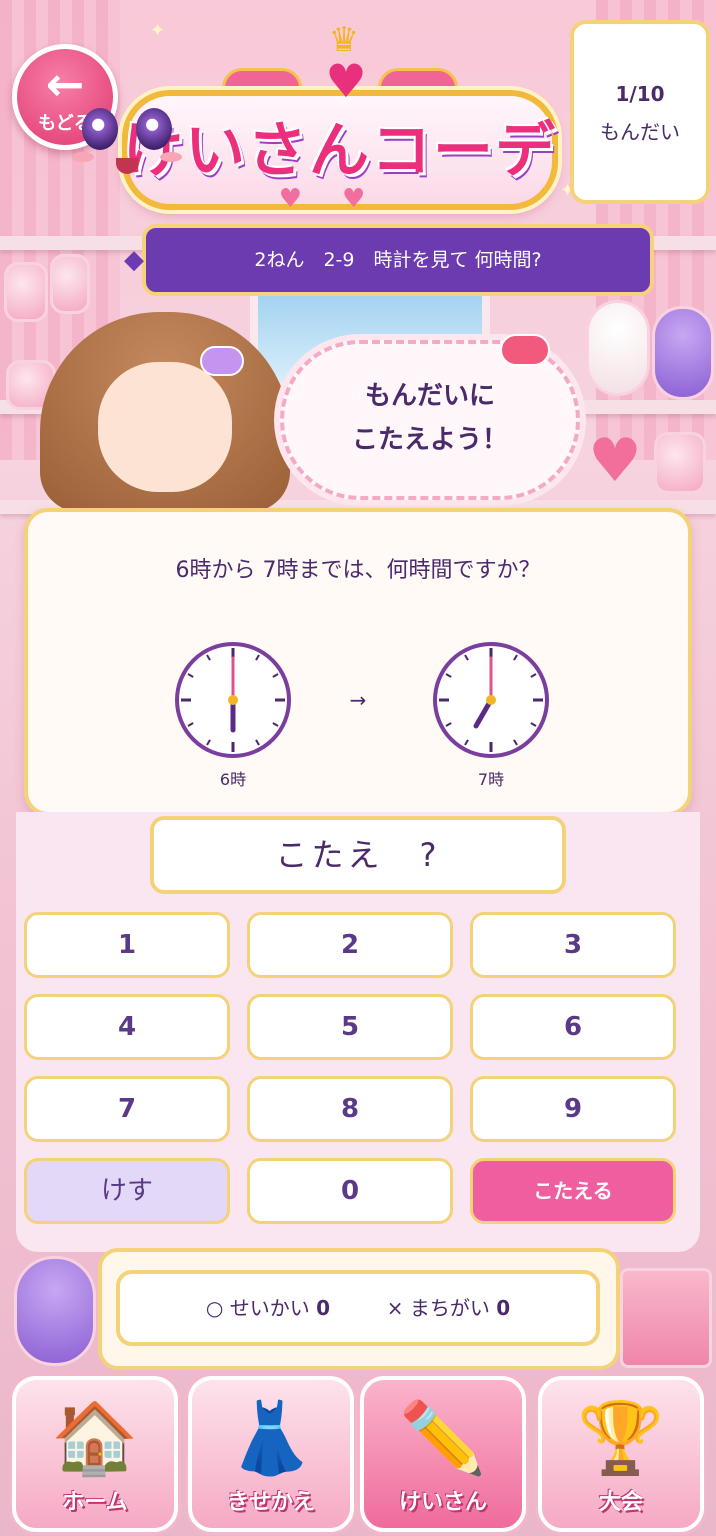 This screenshot has height=1536, width=716. I want to click on speech-line-2: こたえよう！, so click(429, 440).